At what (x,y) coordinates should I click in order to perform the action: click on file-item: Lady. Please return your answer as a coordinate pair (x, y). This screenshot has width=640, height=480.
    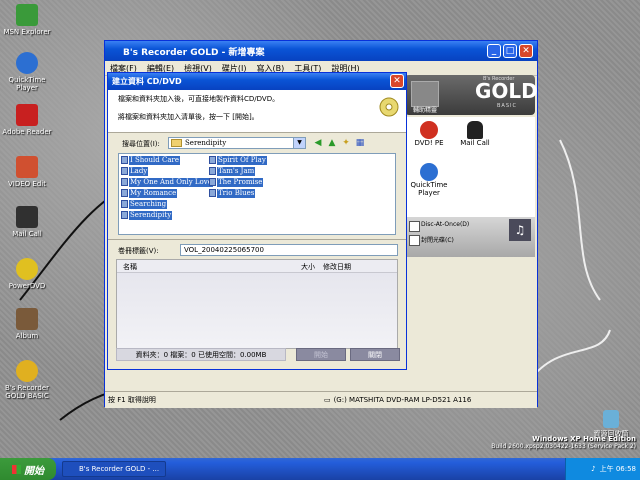
    Looking at the image, I should click on (135, 171).